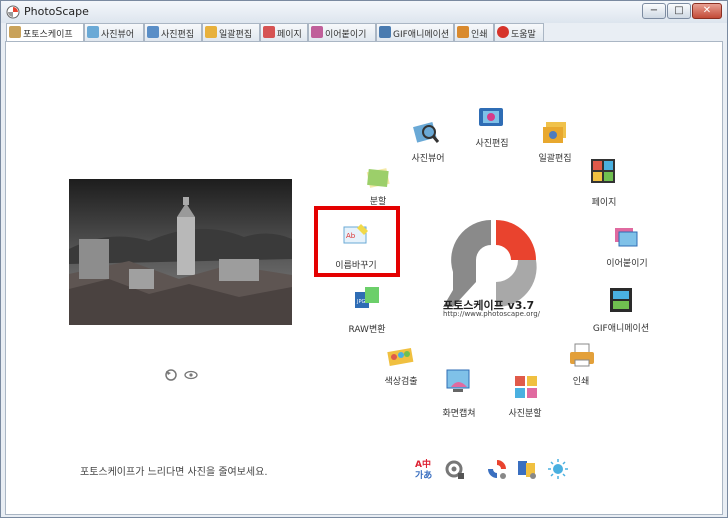 The image size is (728, 518). What do you see at coordinates (15, 32) in the screenshot?
I see `photoscape-icon` at bounding box center [15, 32].